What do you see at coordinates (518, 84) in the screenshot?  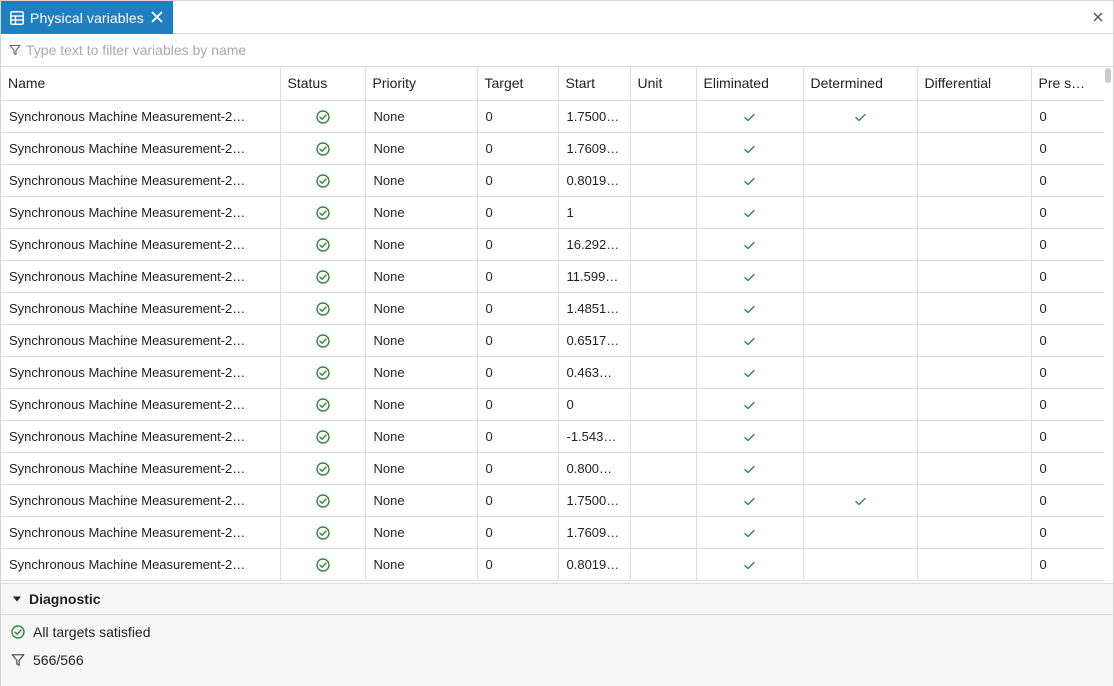 I see `column-header-target: Target` at bounding box center [518, 84].